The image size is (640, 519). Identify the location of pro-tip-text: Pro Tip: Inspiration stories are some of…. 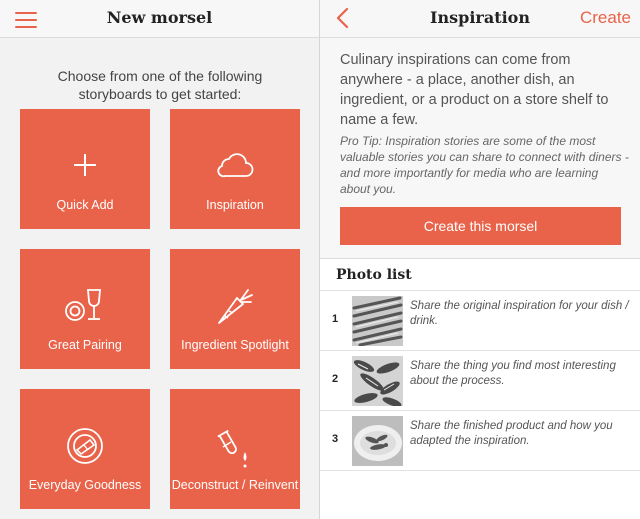
(484, 165).